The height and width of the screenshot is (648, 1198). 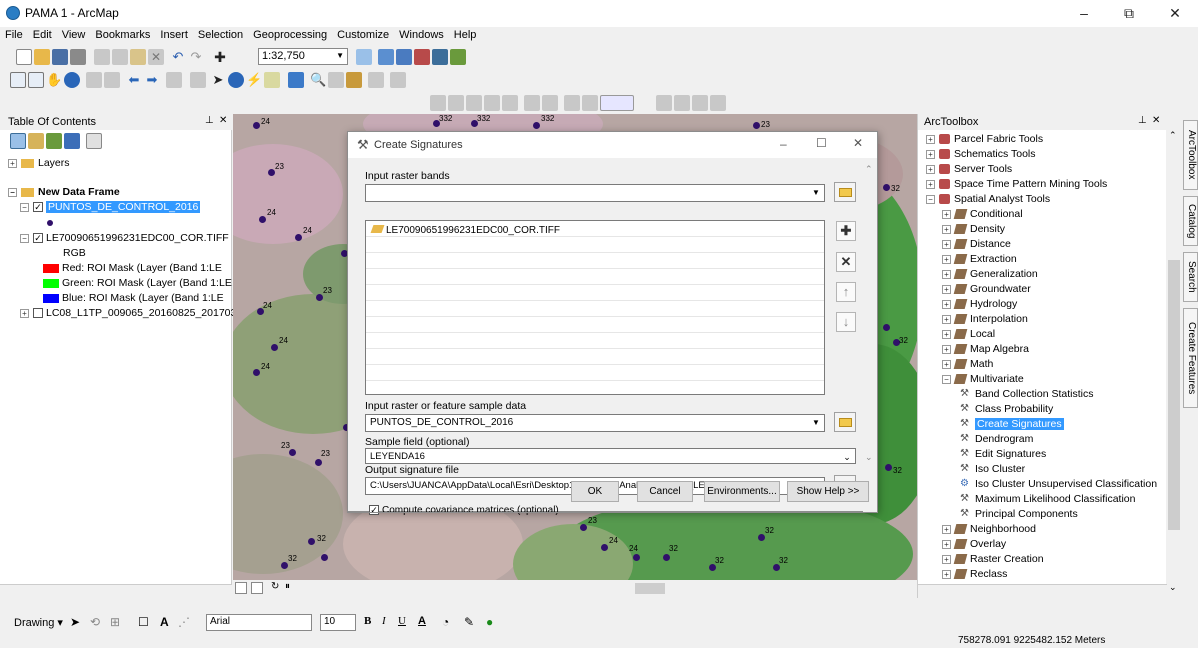 I want to click on zoom-percent-combo, so click(x=617, y=103).